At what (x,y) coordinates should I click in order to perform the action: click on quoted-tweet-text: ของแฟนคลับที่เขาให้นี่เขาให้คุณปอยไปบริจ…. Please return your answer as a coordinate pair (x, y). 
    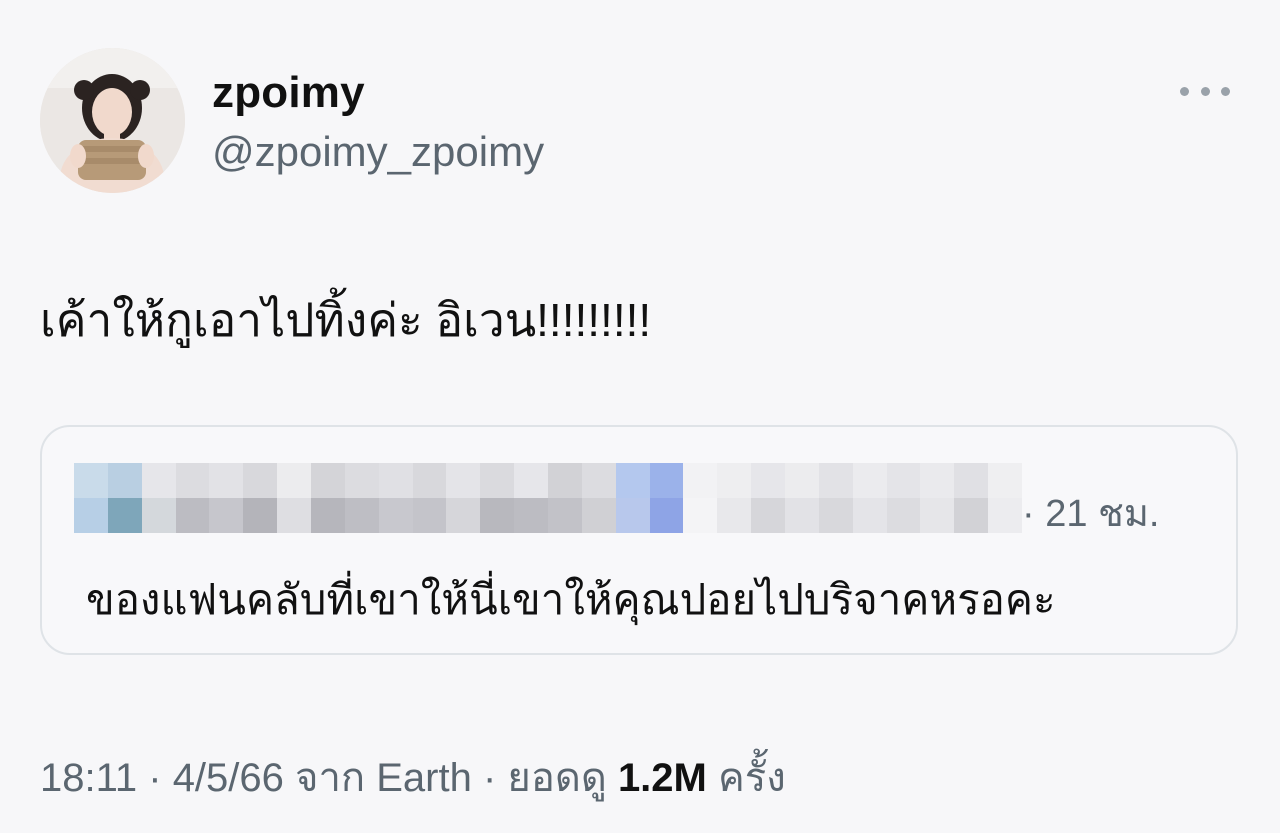
    Looking at the image, I should click on (571, 599).